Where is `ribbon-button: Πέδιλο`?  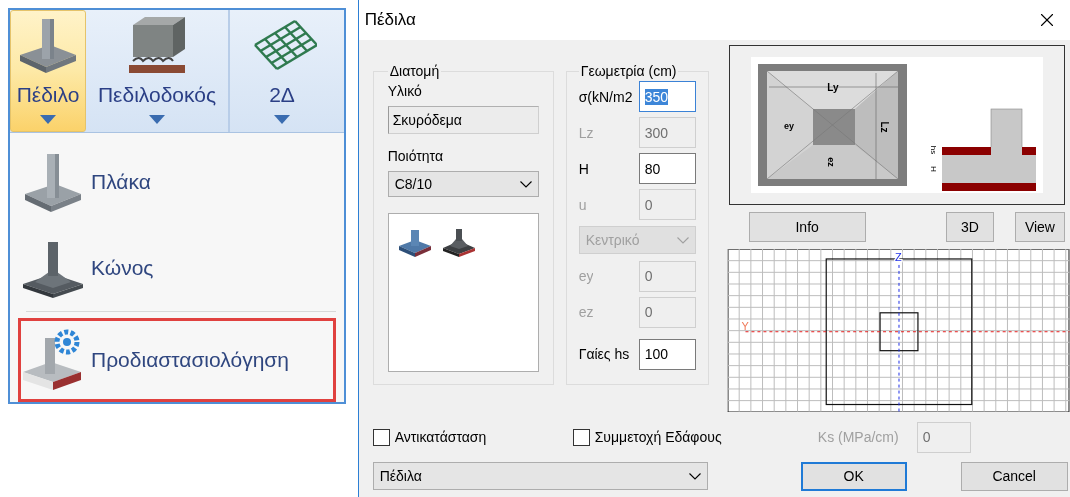
ribbon-button: Πέδιλο is located at coordinates (48, 71).